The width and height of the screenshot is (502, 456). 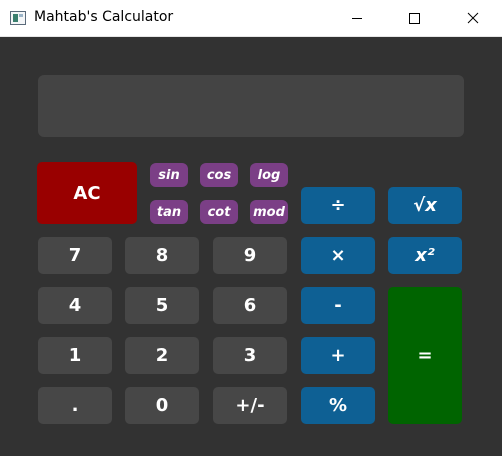 I want to click on close-button, so click(x=473, y=18).